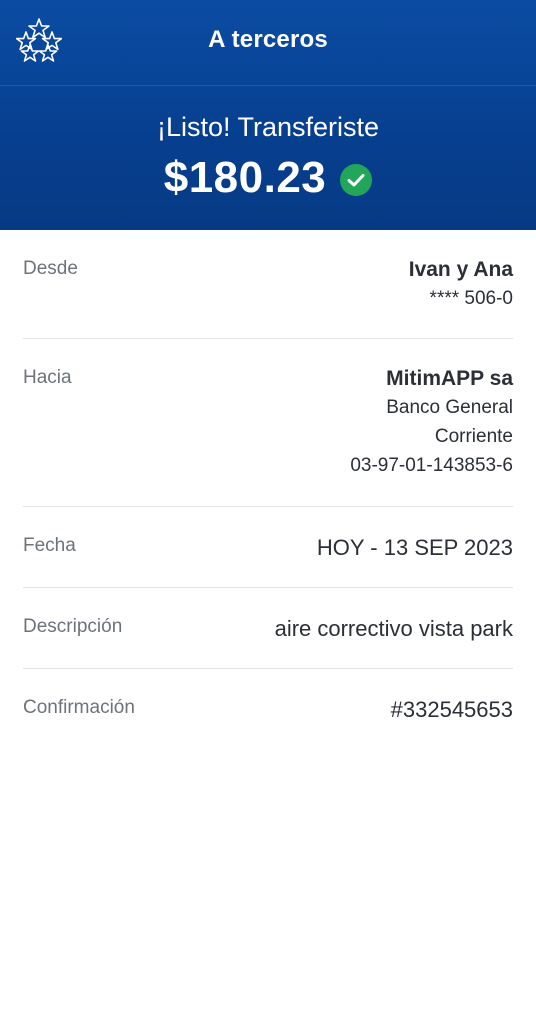 This screenshot has width=536, height=1024. I want to click on detail-row-descripcion: Descripción aire correctivo vista park, so click(268, 628).